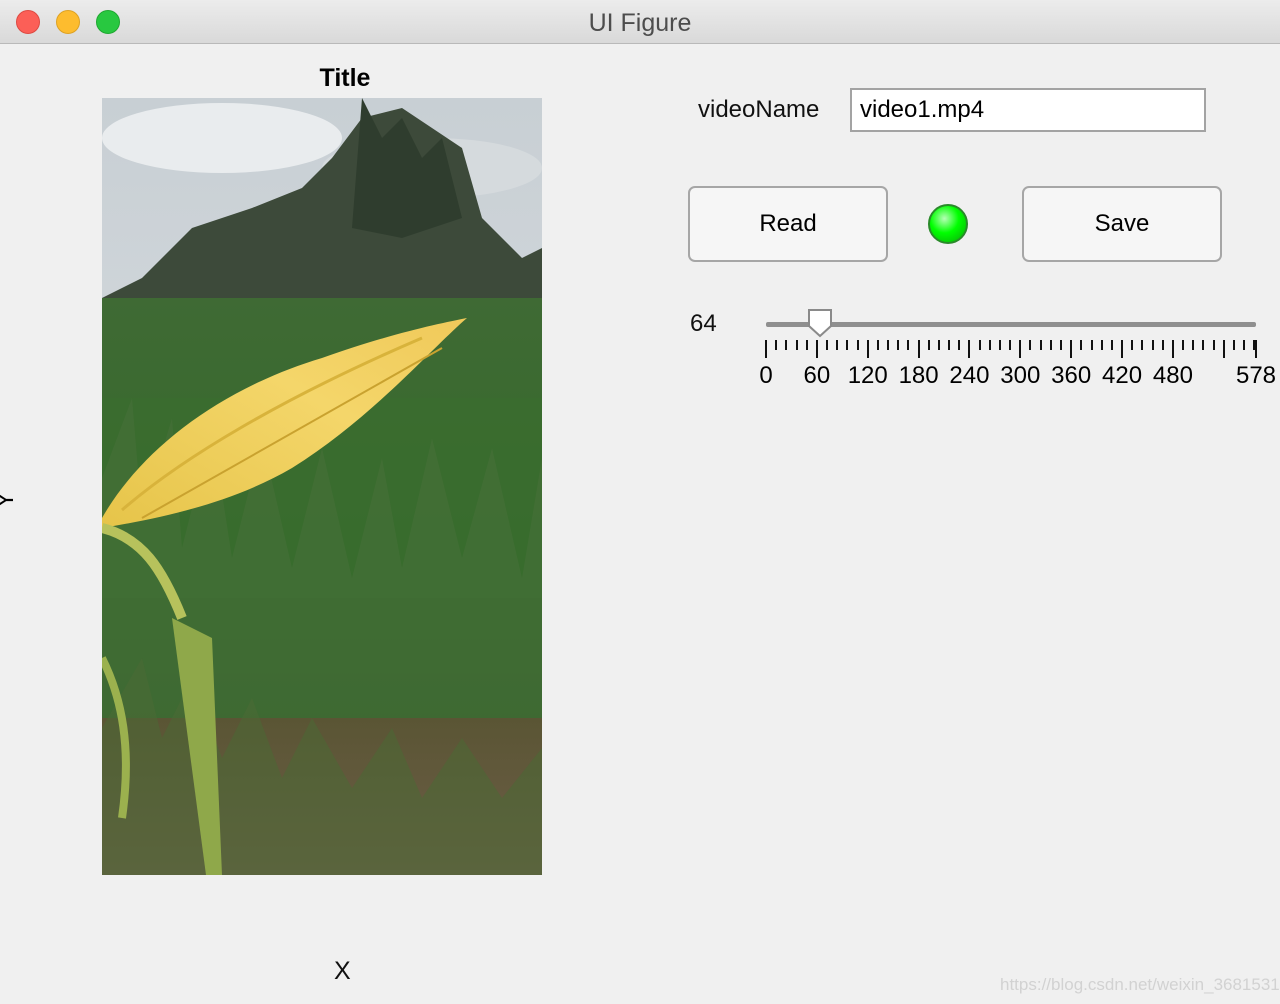 Image resolution: width=1280 pixels, height=1004 pixels. What do you see at coordinates (759, 109) in the screenshot?
I see `video-name-label: videoName` at bounding box center [759, 109].